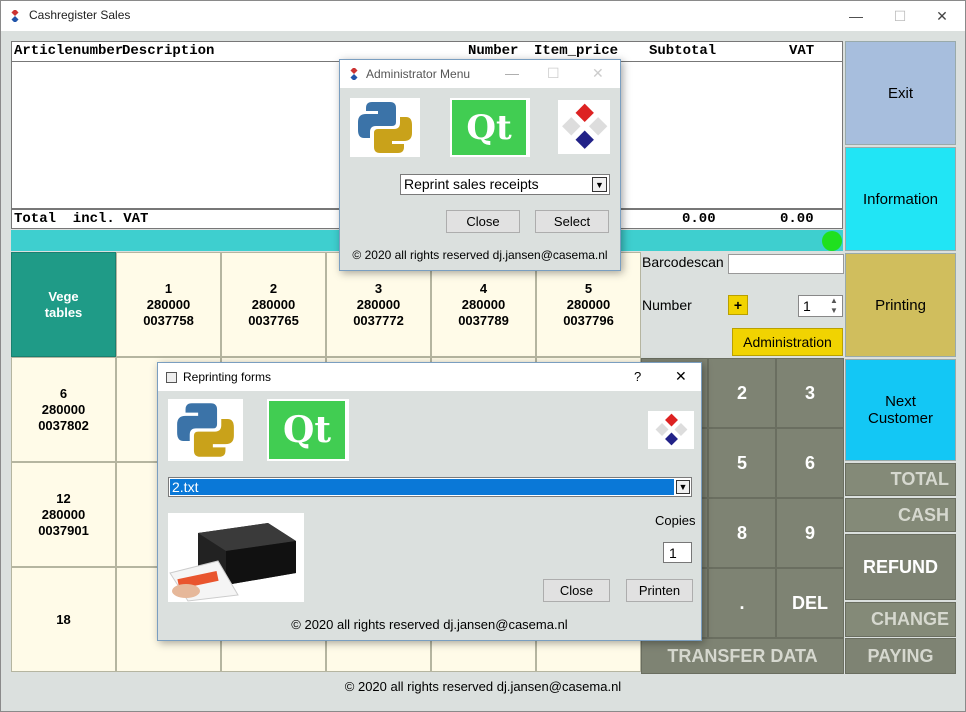  What do you see at coordinates (63, 393) in the screenshot?
I see `tile-line: 6` at bounding box center [63, 393].